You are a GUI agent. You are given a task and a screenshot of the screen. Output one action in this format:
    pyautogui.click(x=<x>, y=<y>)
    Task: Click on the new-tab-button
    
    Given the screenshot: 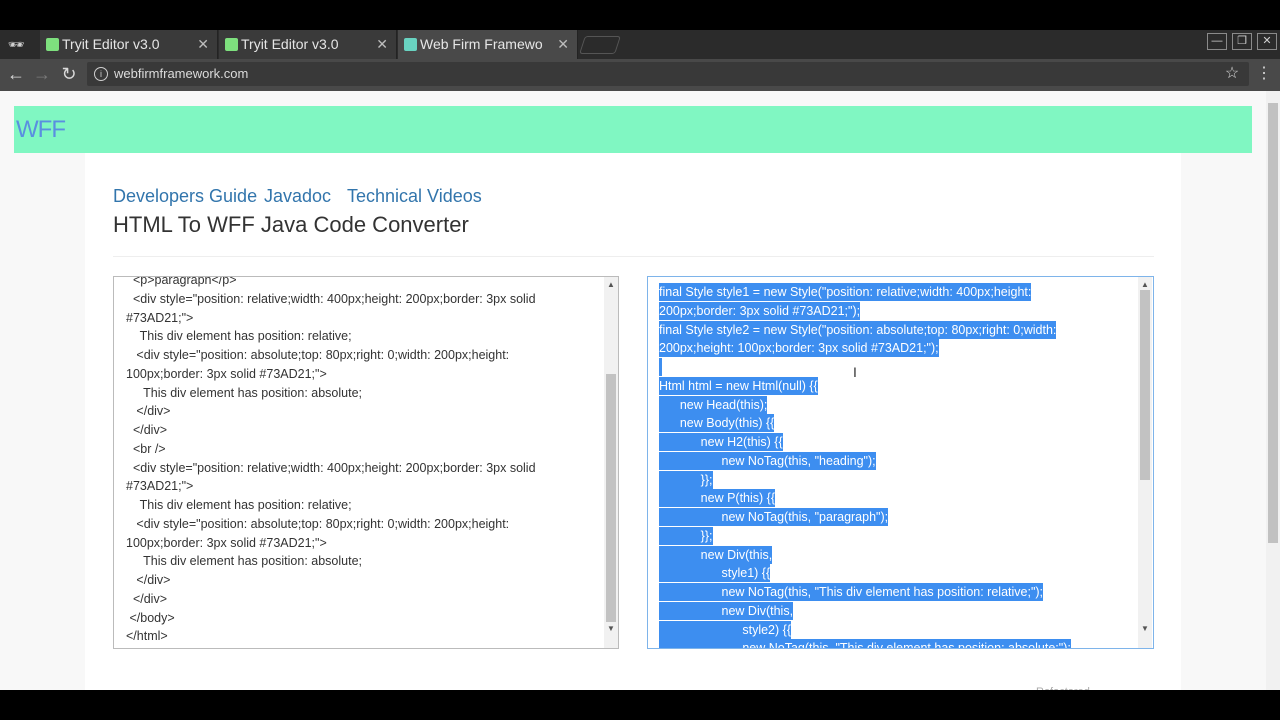 What is the action you would take?
    pyautogui.click(x=600, y=45)
    